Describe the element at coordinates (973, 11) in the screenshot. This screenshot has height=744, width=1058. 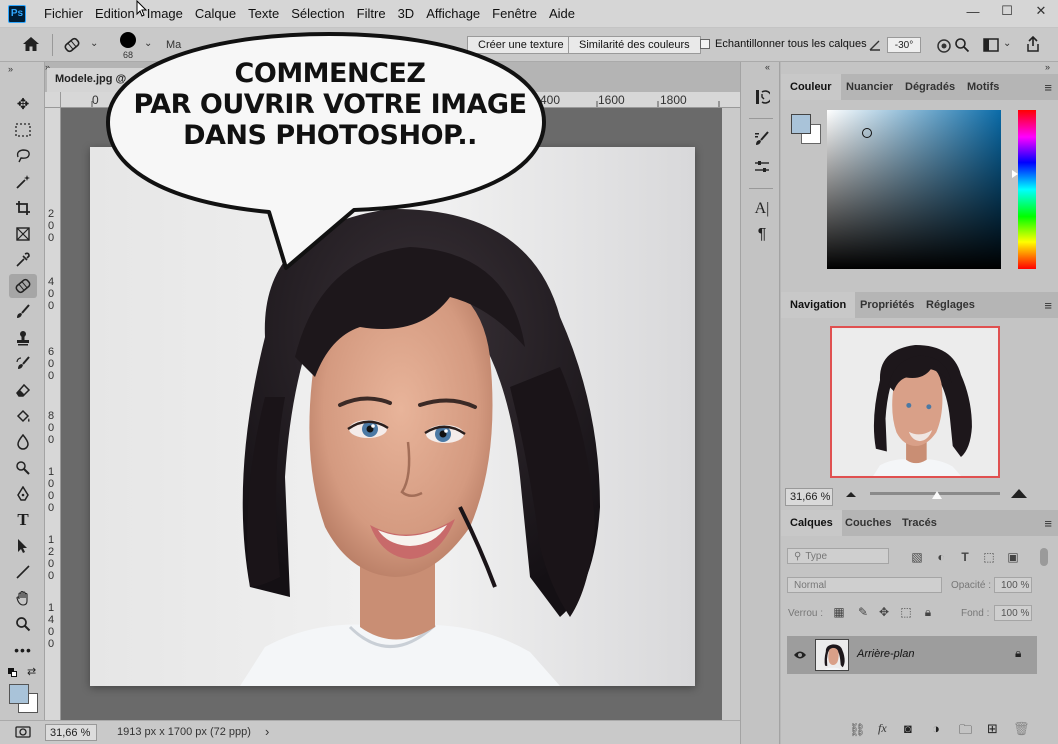
I see `minimize-button: —` at that location.